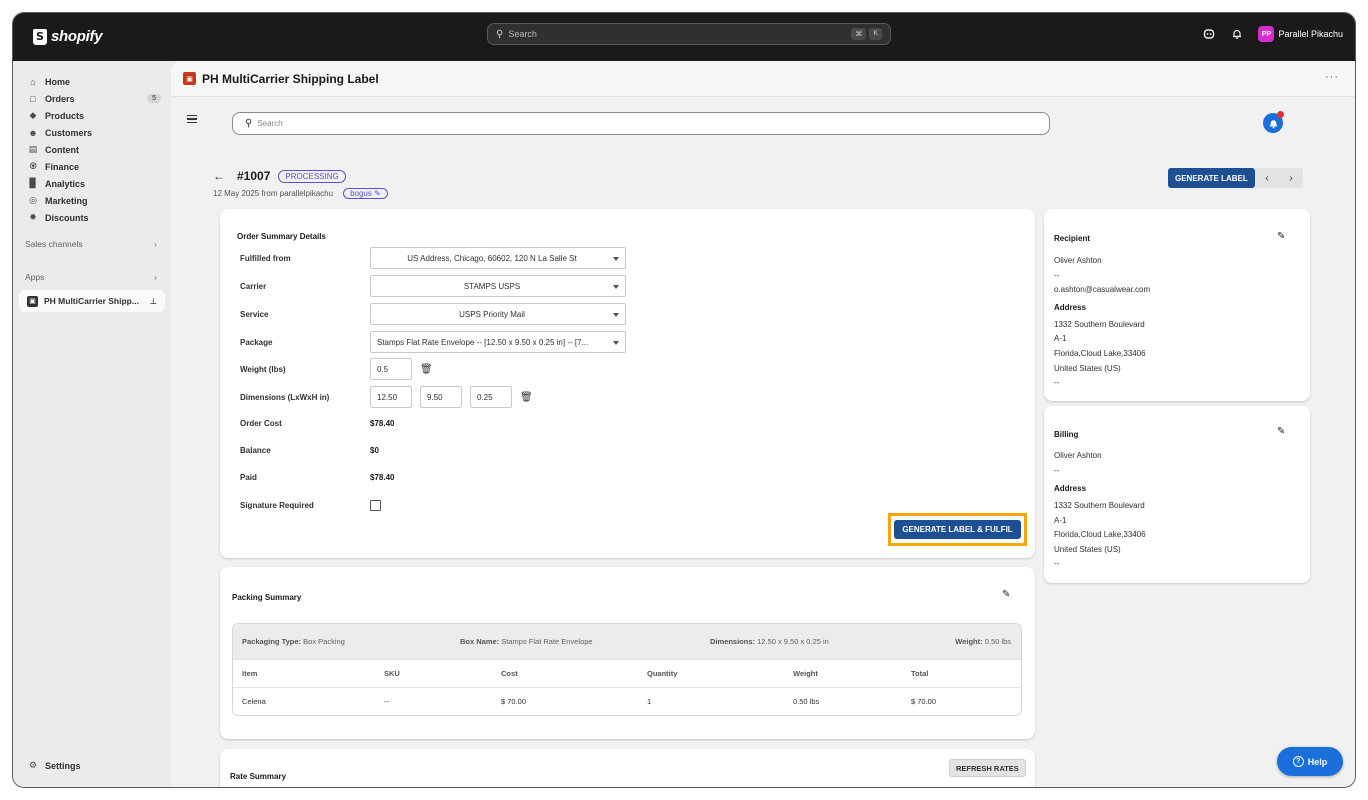 The image size is (1368, 800). I want to click on packaging-type-value: Box Packing, so click(324, 641).